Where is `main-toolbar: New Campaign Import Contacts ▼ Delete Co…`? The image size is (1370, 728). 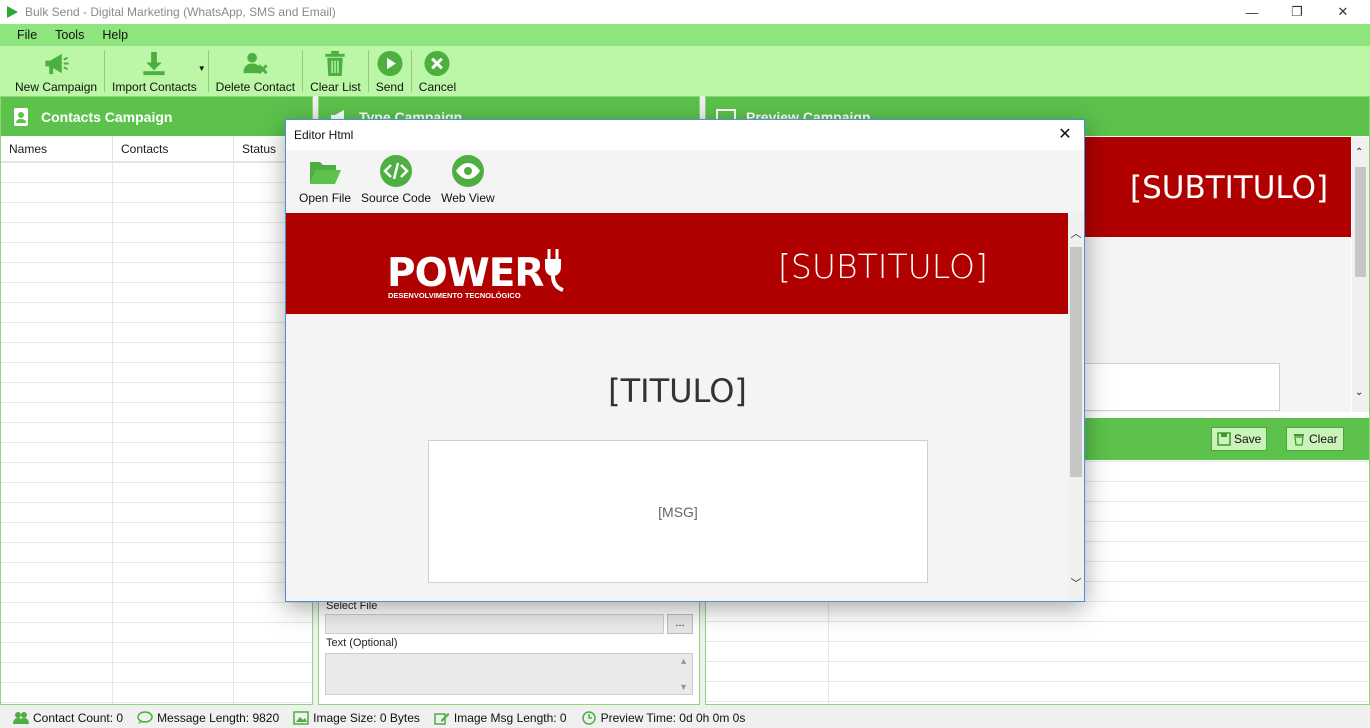 main-toolbar: New Campaign Import Contacts ▼ Delete Co… is located at coordinates (685, 71).